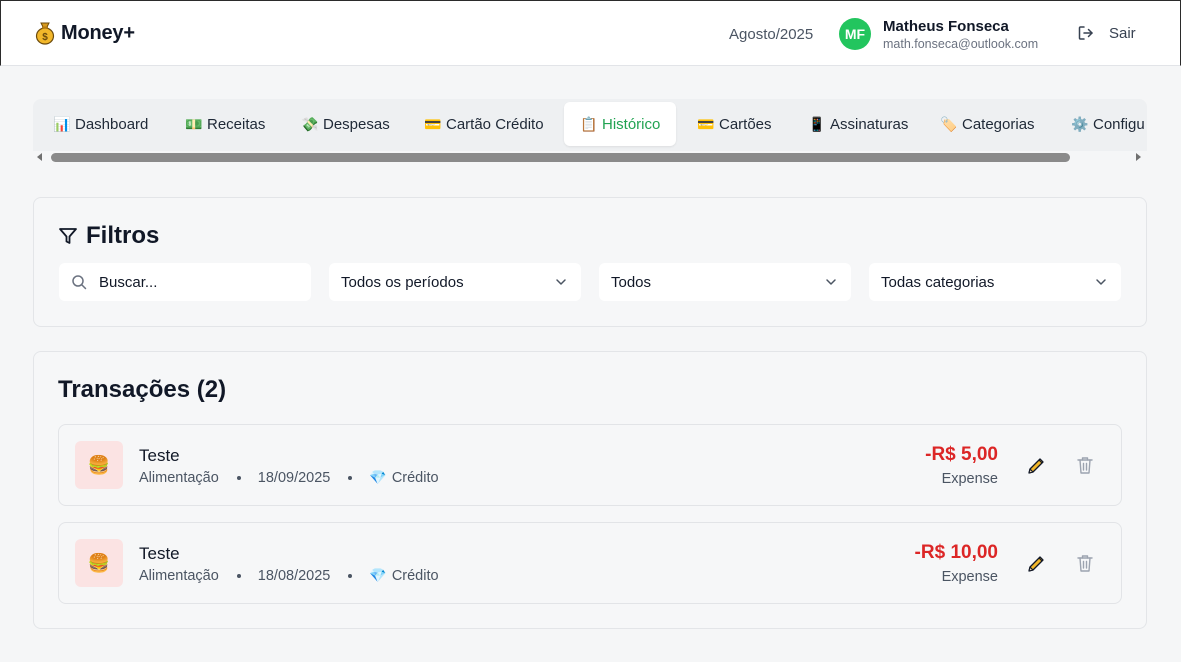 The width and height of the screenshot is (1181, 662). I want to click on tab-assinaturas: 📱 Assinaturas, so click(863, 124).